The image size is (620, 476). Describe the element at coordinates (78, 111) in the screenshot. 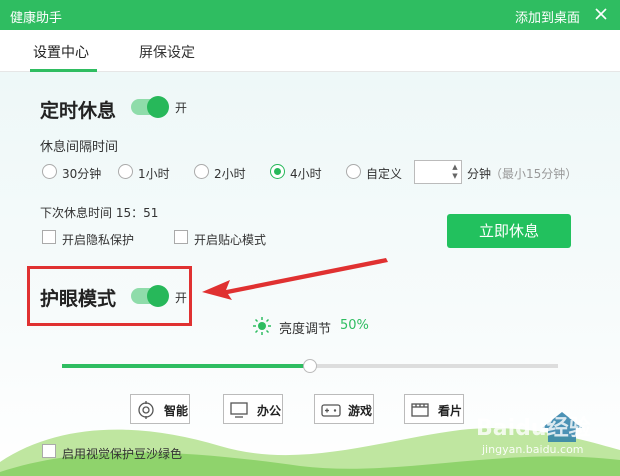

I see `rest-section-title: 定时休息` at that location.